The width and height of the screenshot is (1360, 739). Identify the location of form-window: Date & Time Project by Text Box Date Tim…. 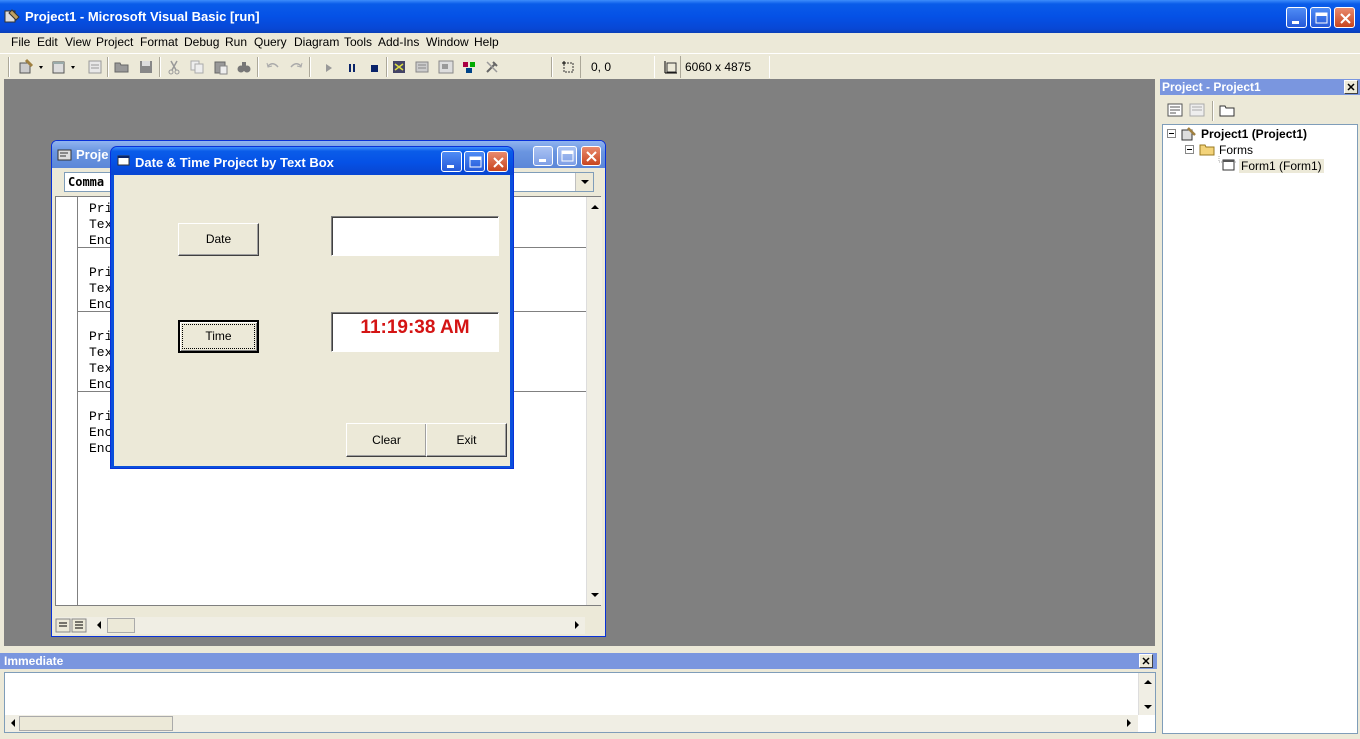
(312, 307).